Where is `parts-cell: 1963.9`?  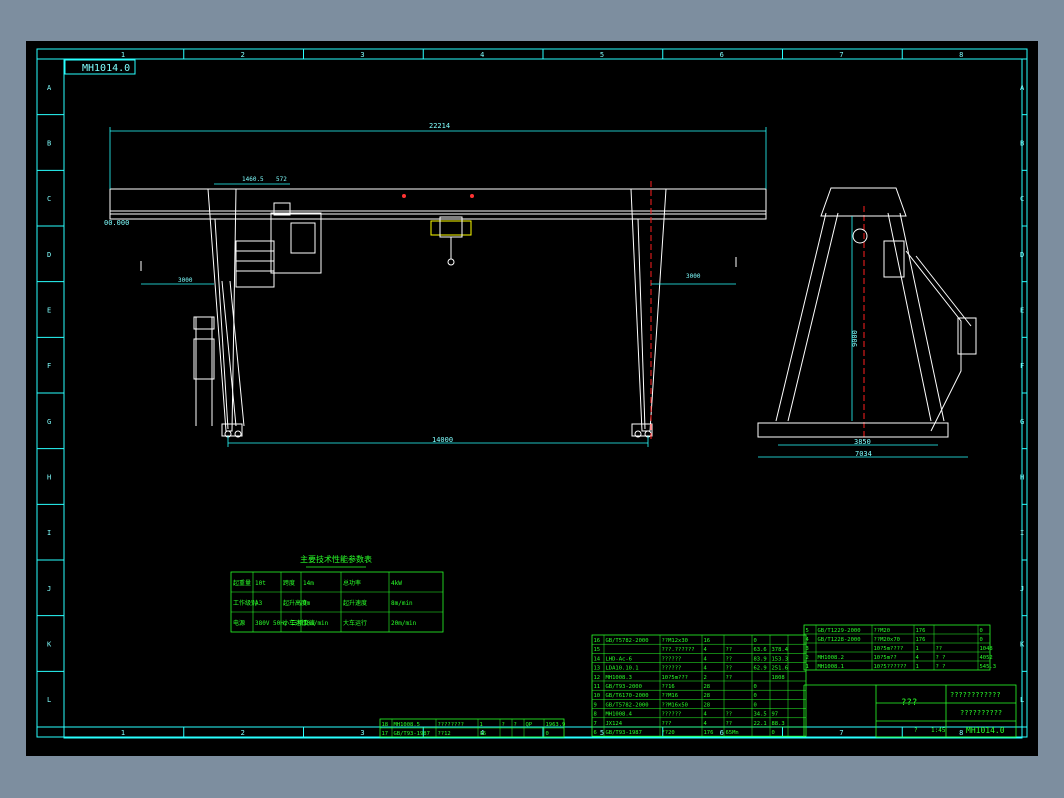
parts-cell: 1963.9 is located at coordinates (556, 725).